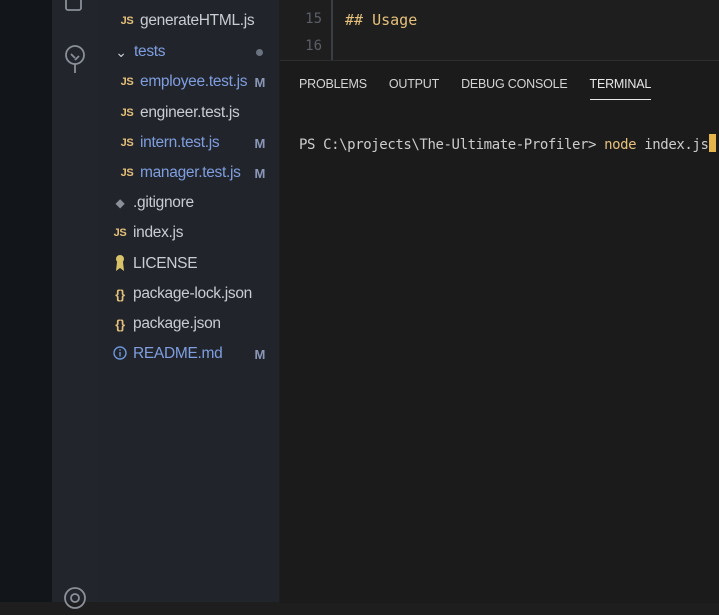  I want to click on folder-label: tests, so click(150, 51).